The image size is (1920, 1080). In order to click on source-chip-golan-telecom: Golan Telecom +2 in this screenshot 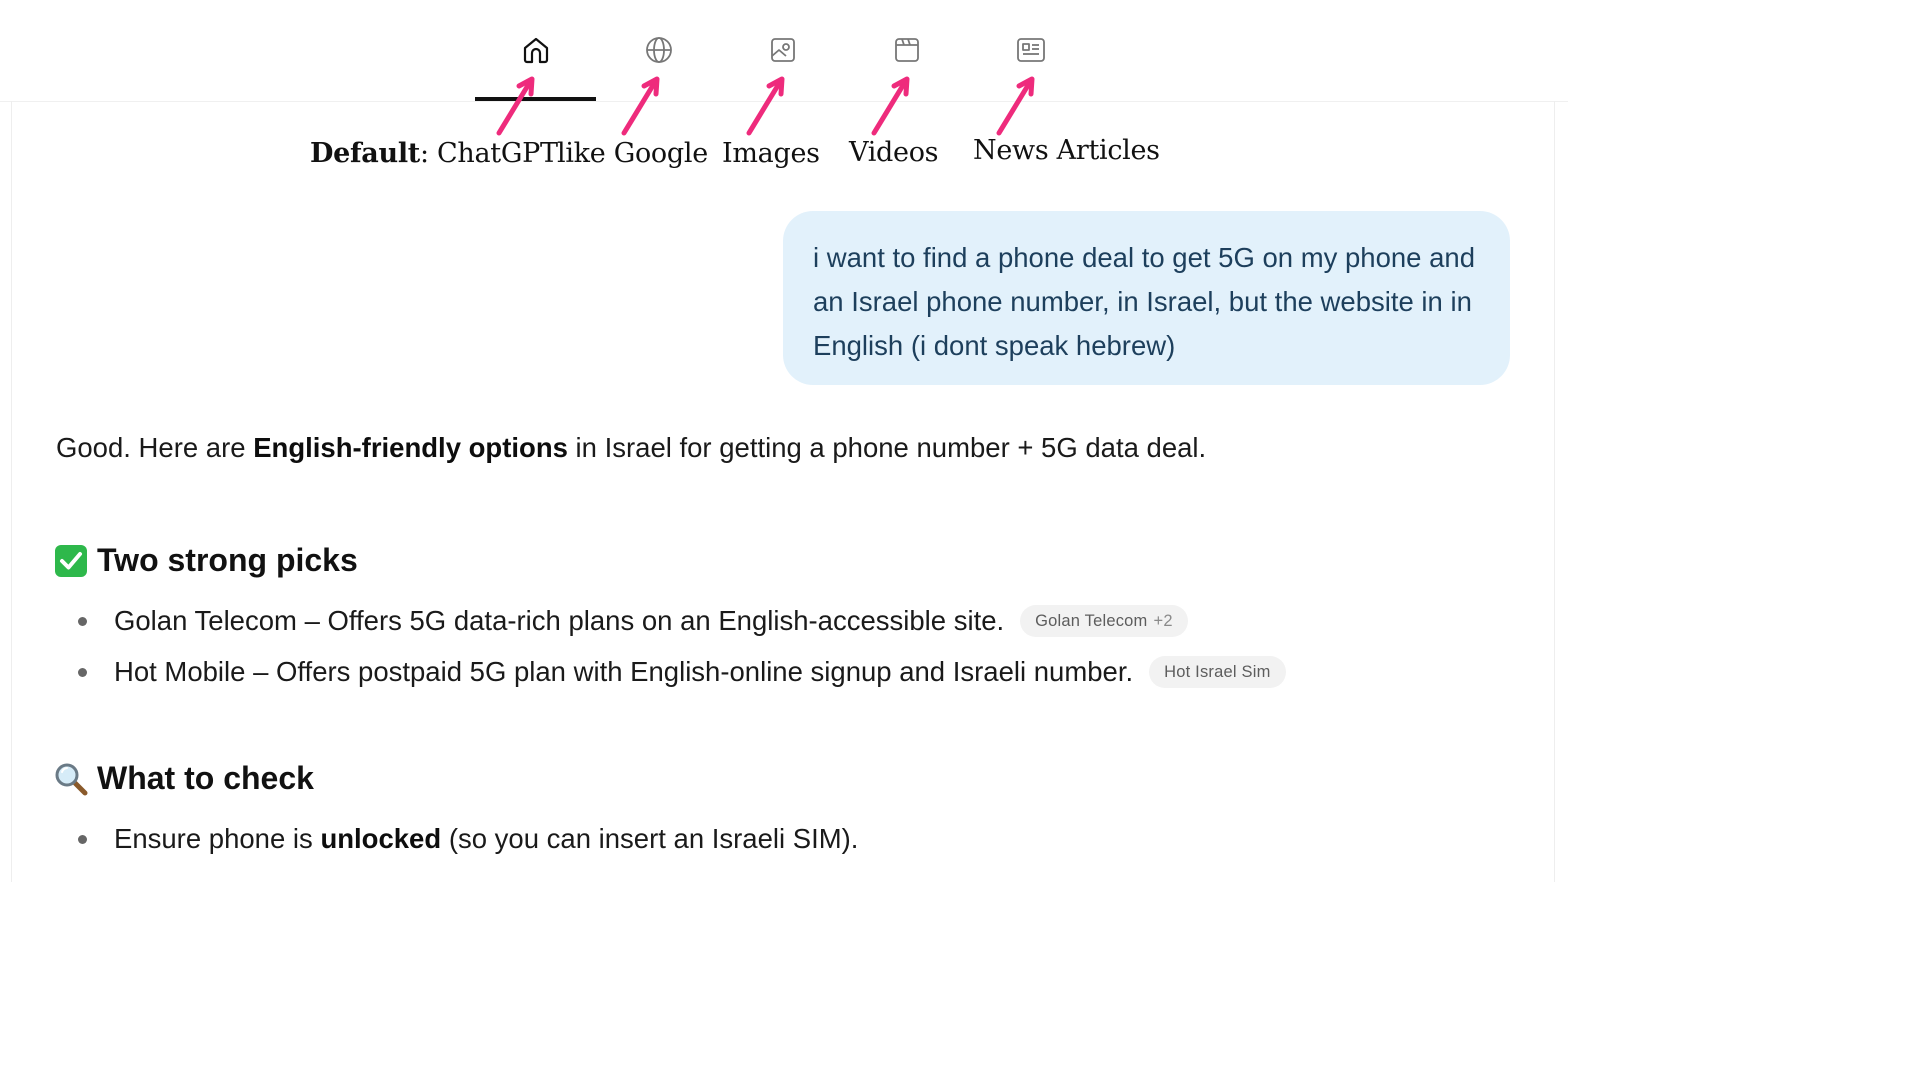, I will do `click(1104, 621)`.